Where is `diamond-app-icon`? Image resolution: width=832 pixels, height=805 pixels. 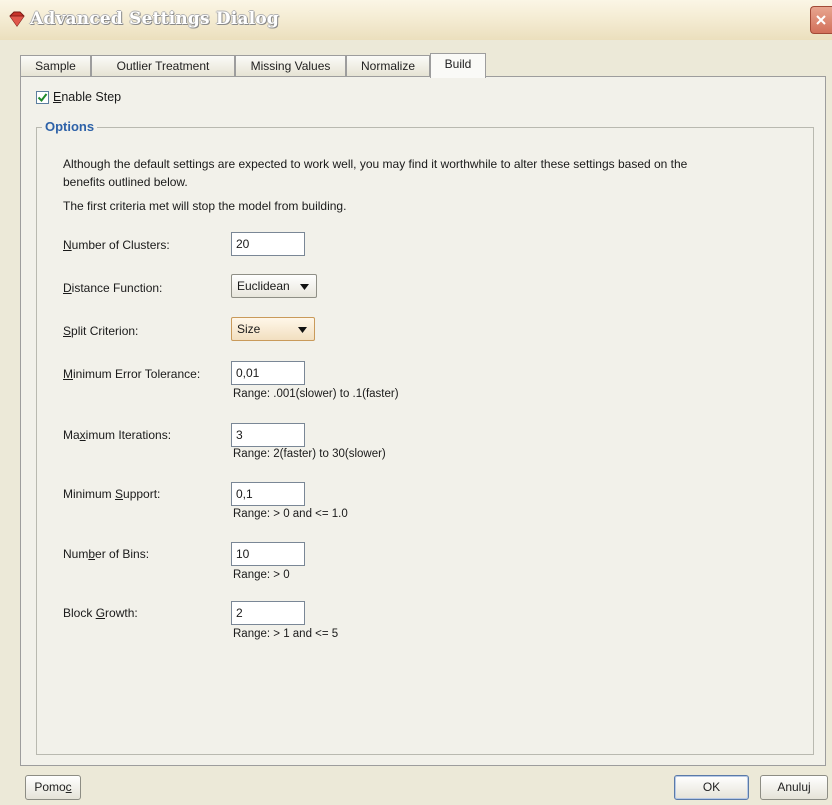 diamond-app-icon is located at coordinates (17, 19).